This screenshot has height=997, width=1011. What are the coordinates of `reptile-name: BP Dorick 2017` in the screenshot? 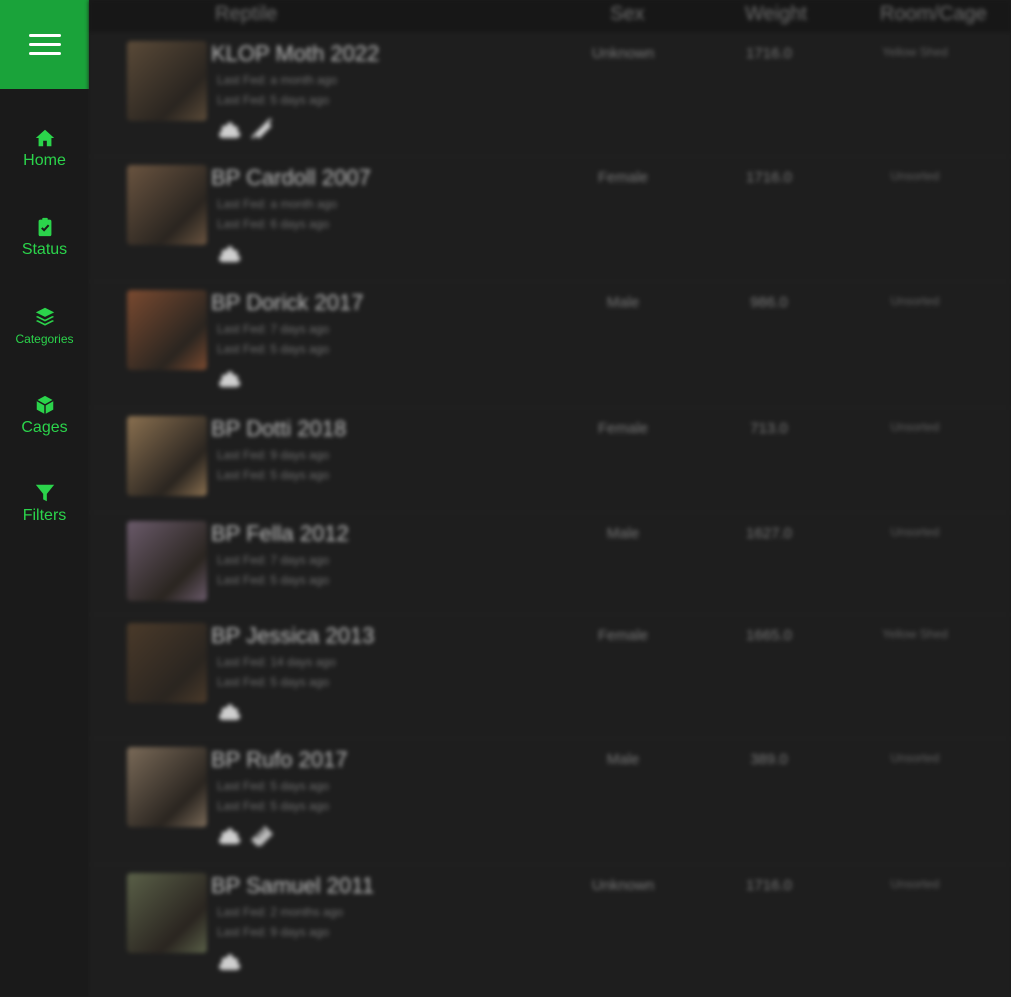 It's located at (287, 303).